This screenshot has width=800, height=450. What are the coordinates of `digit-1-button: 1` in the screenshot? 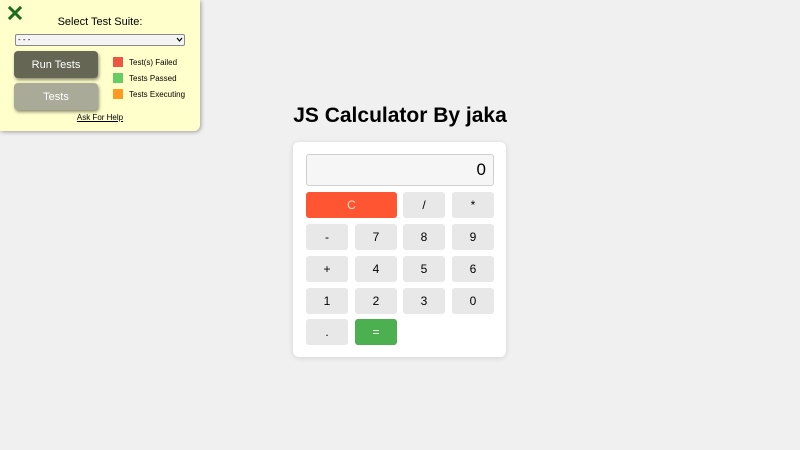 It's located at (327, 301).